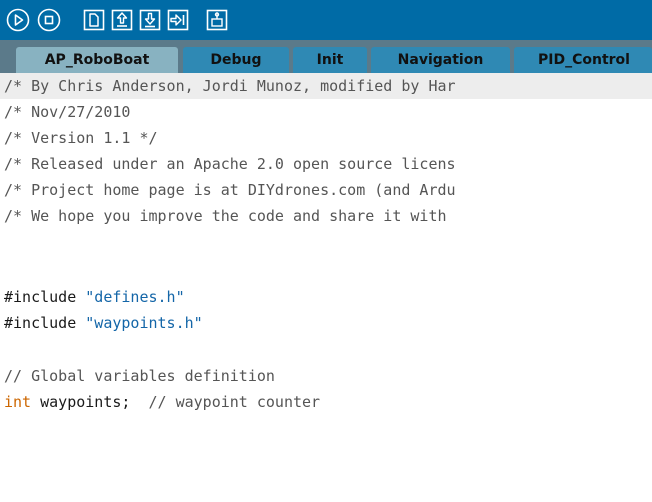 The image size is (652, 502). What do you see at coordinates (90, 402) in the screenshot?
I see `code-text: waypoints;` at bounding box center [90, 402].